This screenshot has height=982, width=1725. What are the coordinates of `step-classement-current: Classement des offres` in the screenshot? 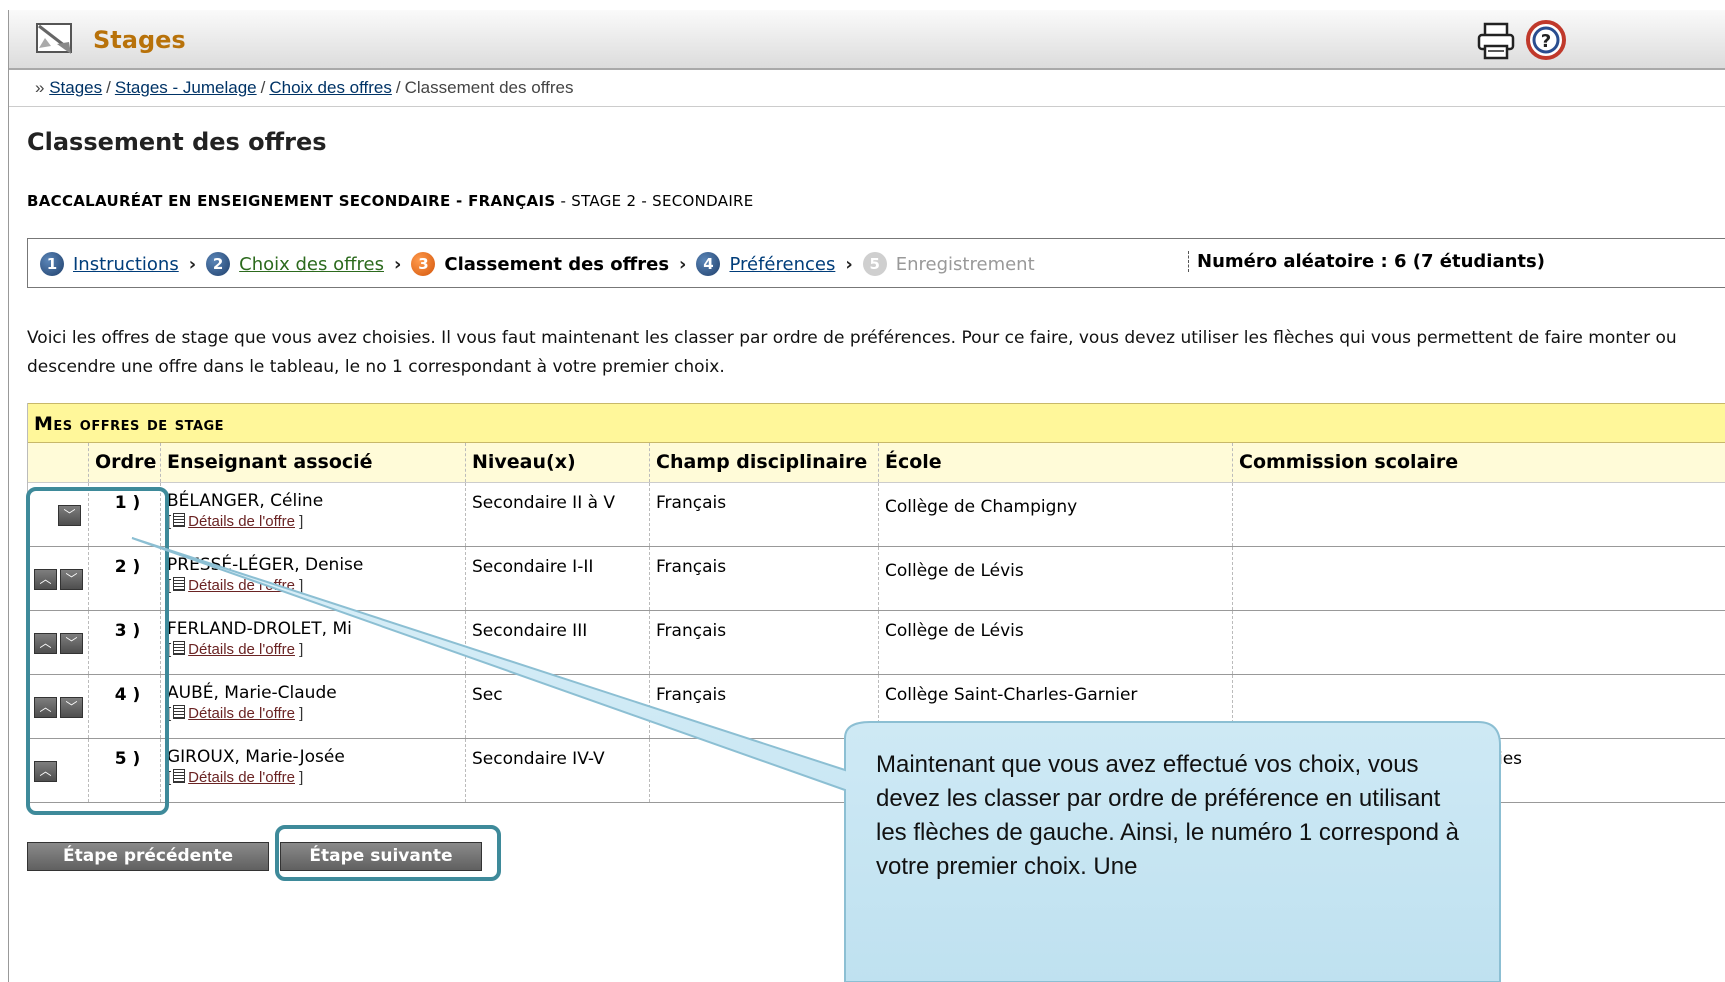 It's located at (557, 264).